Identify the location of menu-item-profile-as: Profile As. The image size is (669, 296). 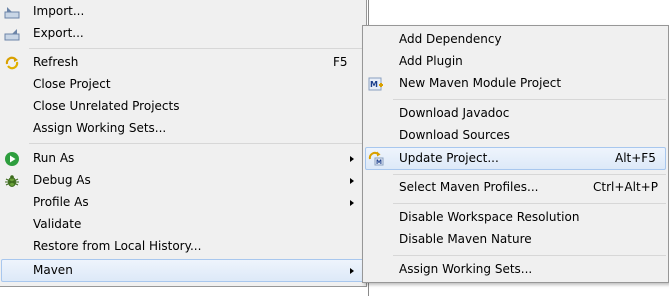
(182, 203).